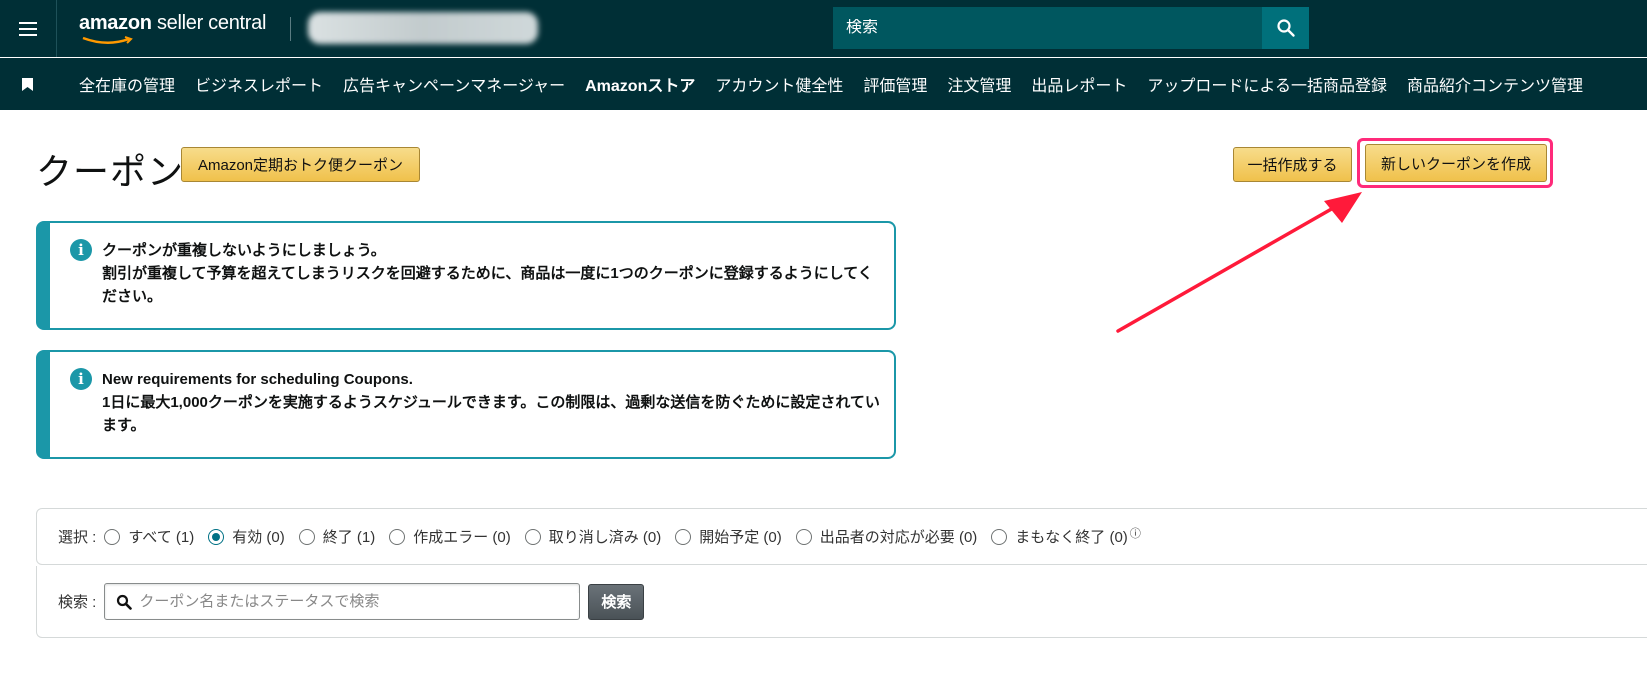  I want to click on filter-radio-cancelled: 取り消し済み (0), so click(592, 536).